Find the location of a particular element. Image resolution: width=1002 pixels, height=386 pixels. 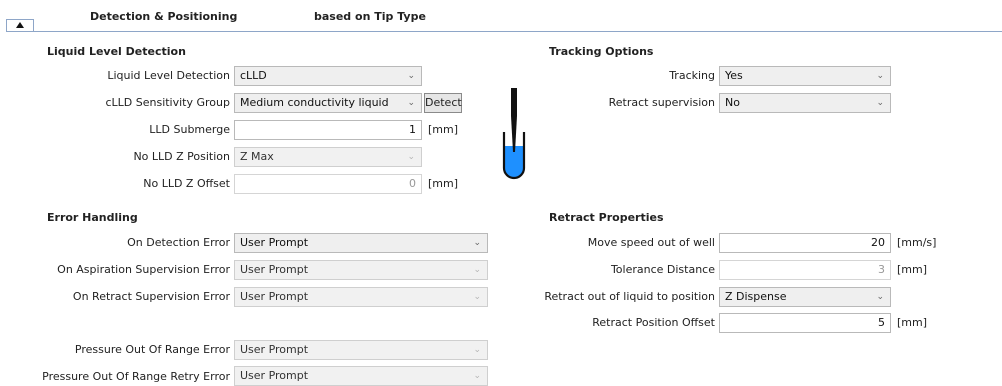

lld-submerge-input: 1 is located at coordinates (328, 130).